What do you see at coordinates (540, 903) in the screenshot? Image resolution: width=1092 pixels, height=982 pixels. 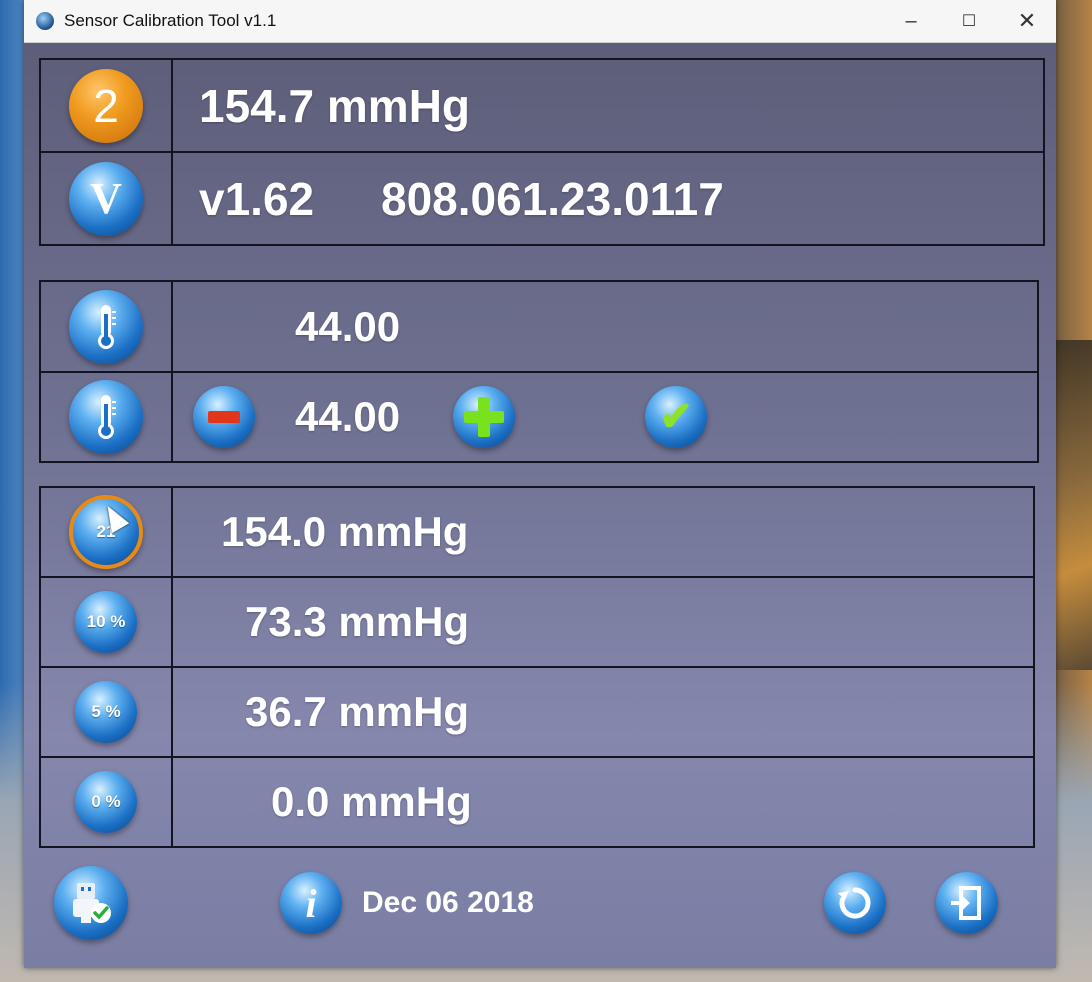 I see `footer-bar: i Dec 06 2018` at bounding box center [540, 903].